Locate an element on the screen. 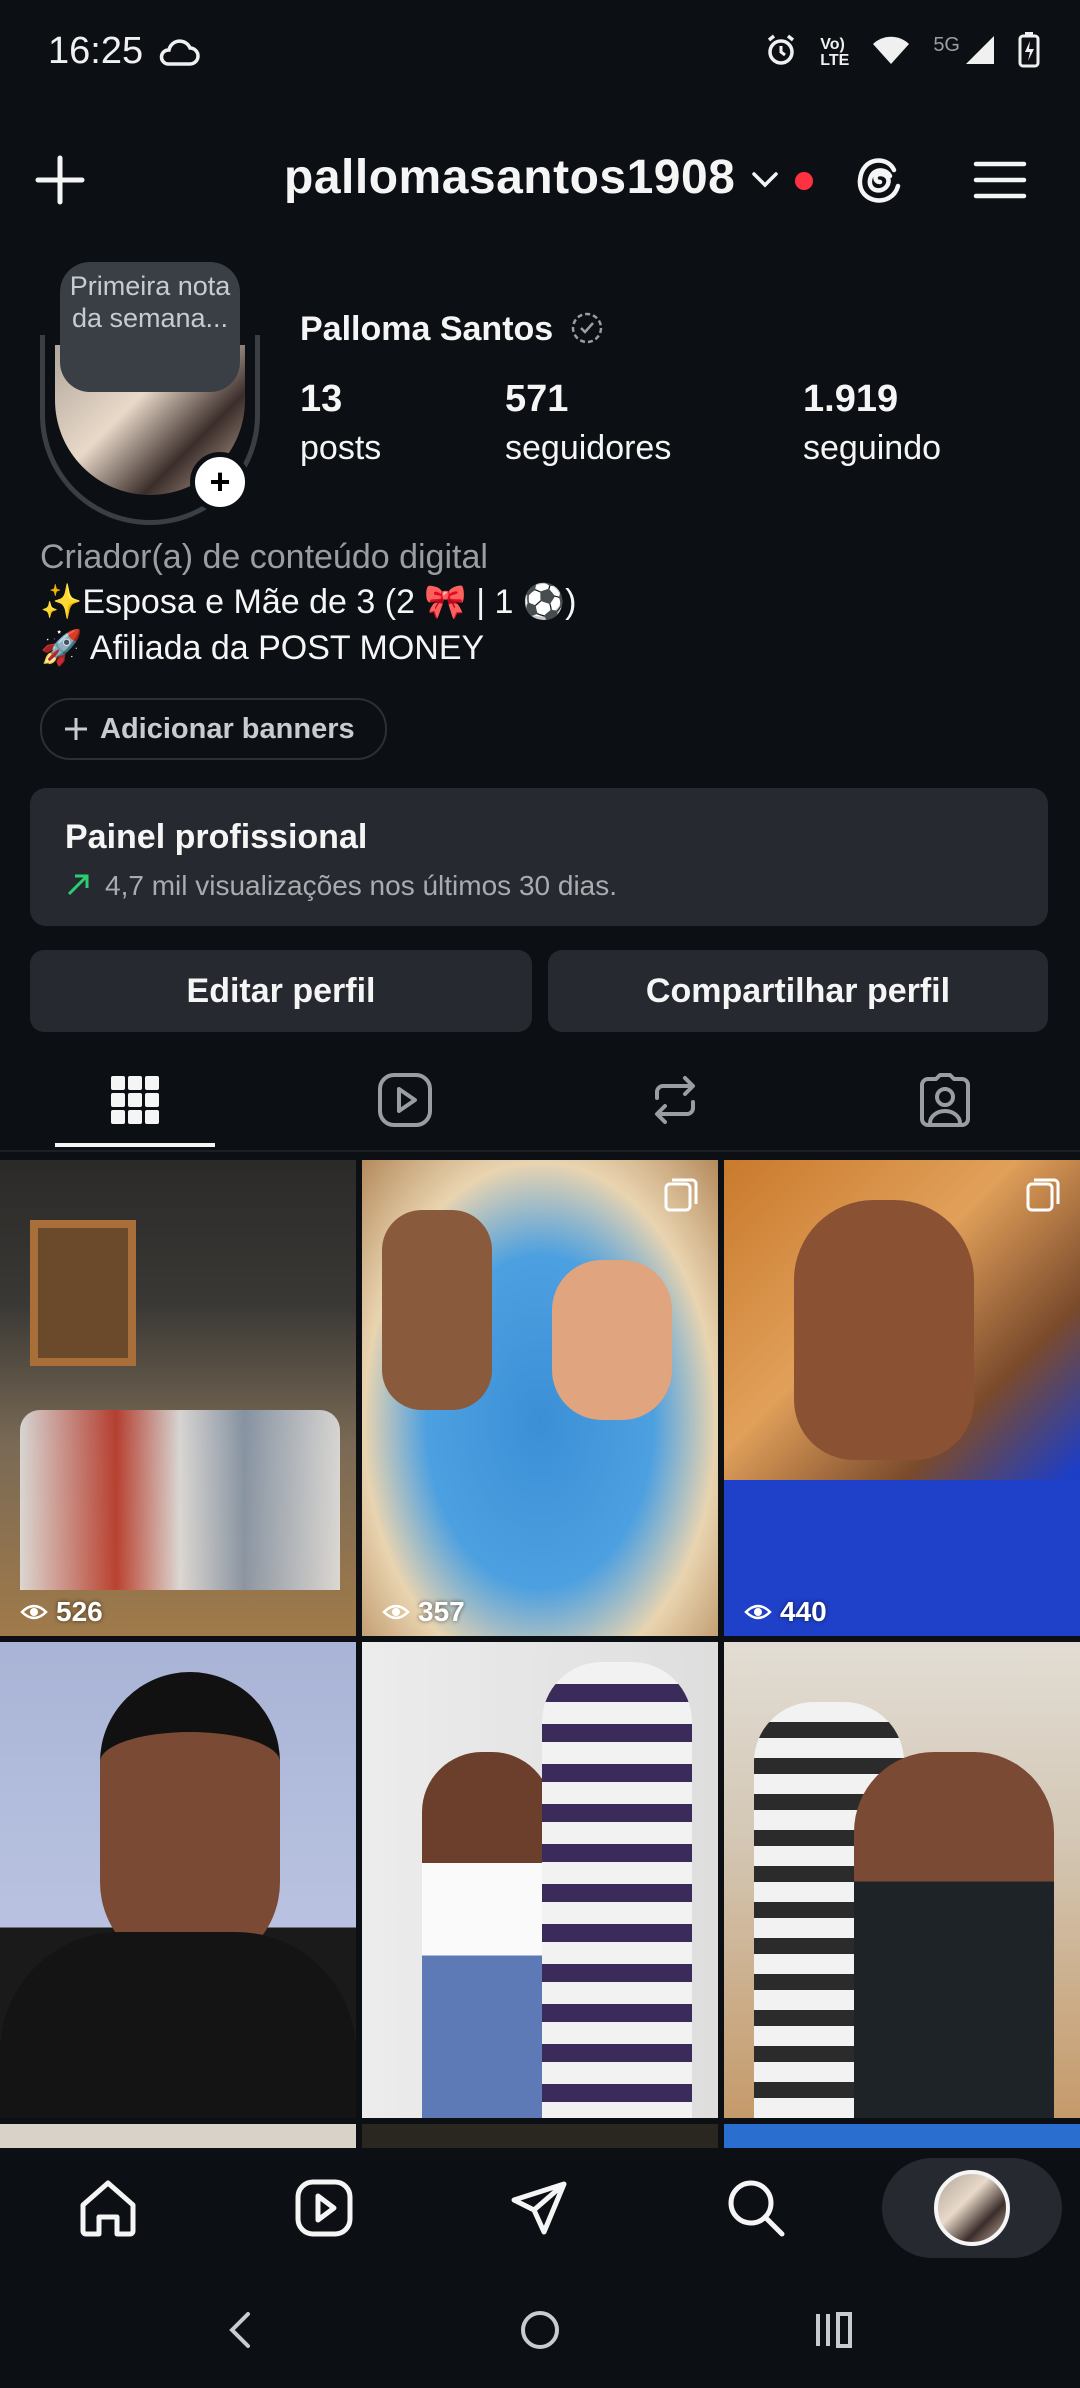 Image resolution: width=1080 pixels, height=2388 pixels. nav-reels is located at coordinates (324, 2208).